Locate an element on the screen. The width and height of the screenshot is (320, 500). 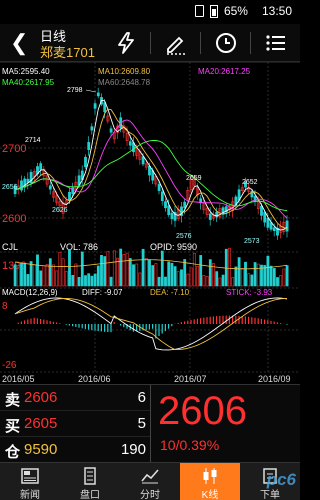
macd-stick-value: STICK: -3.93 is located at coordinates (249, 292).